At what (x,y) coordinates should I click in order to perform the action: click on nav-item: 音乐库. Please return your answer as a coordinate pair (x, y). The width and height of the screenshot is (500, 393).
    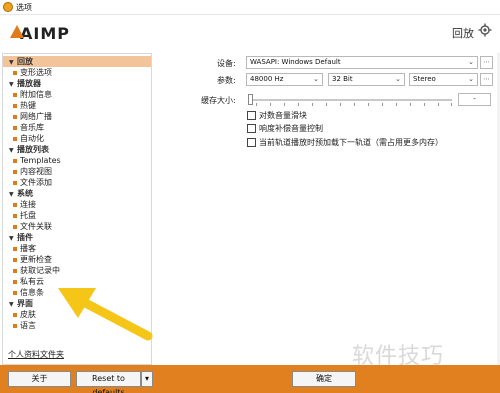
    Looking at the image, I should click on (77, 127).